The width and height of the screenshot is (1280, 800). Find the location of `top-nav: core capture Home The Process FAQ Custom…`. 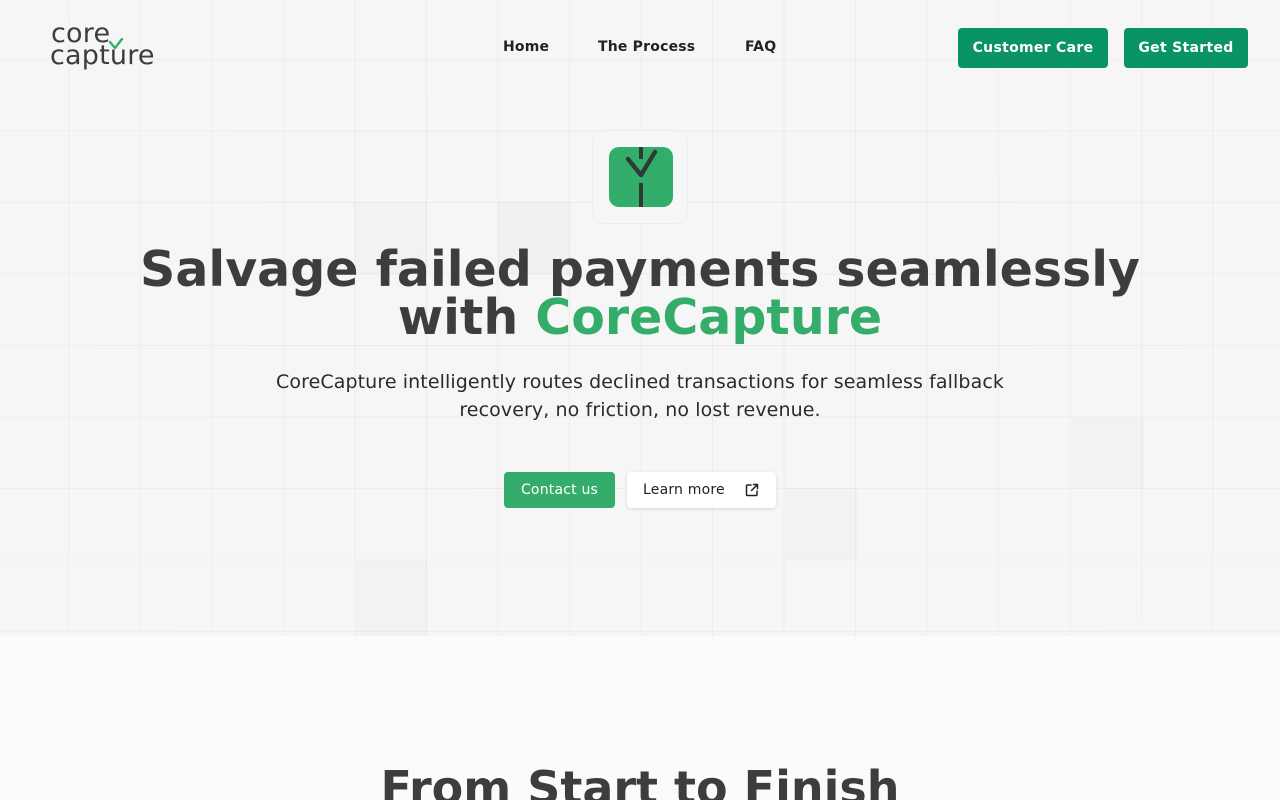

top-nav: core capture Home The Process FAQ Custom… is located at coordinates (640, 48).